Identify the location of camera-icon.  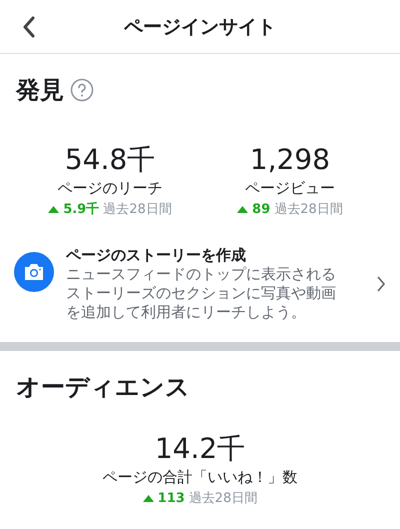
(34, 272).